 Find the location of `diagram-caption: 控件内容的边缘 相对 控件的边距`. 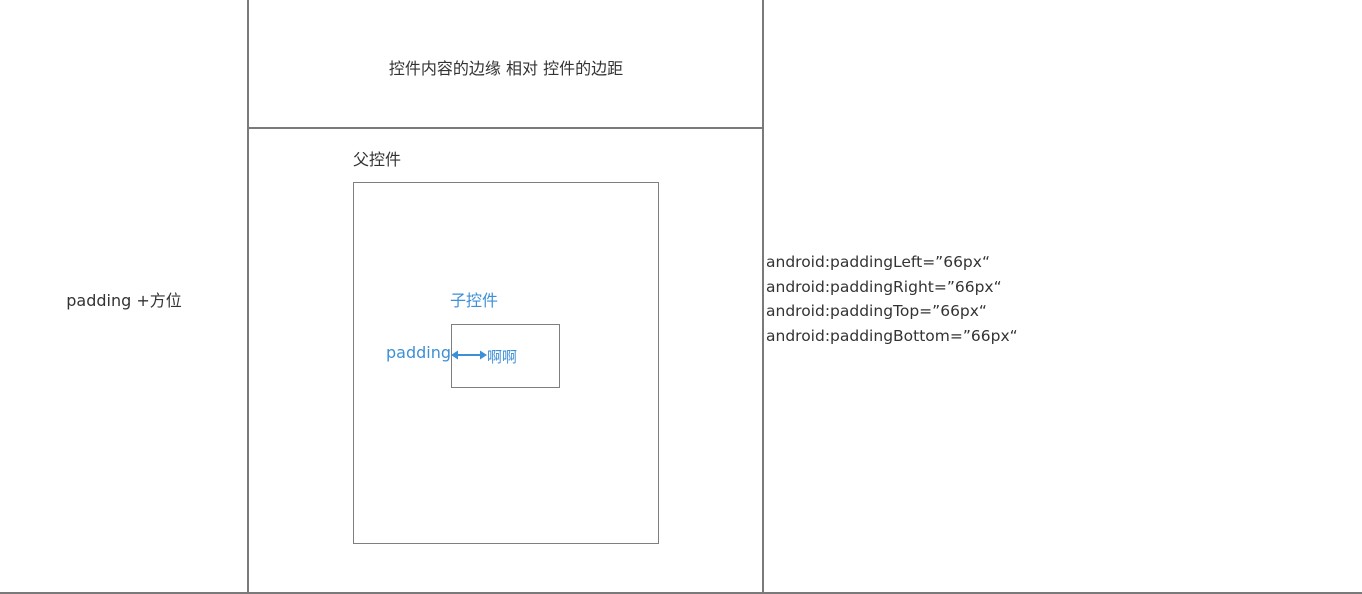

diagram-caption: 控件内容的边缘 相对 控件的边距 is located at coordinates (506, 68).